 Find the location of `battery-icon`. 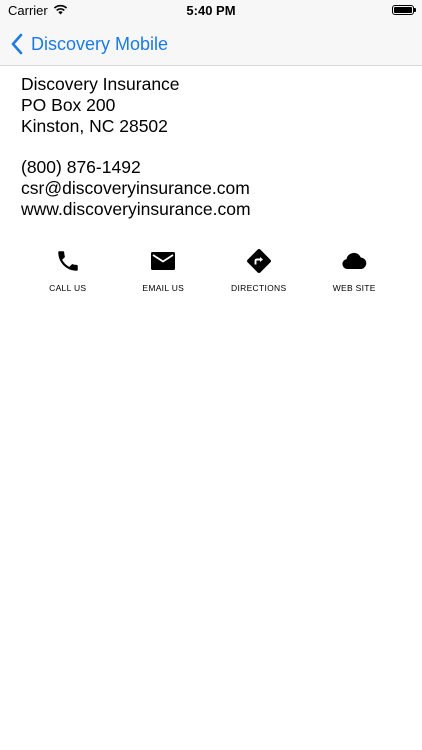

battery-icon is located at coordinates (404, 10).